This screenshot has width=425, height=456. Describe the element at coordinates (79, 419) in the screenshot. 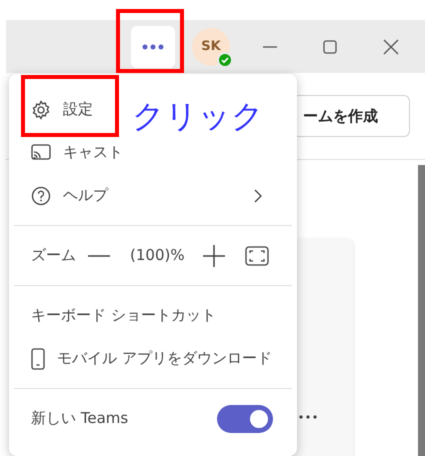

I see `toggle-label: 新しい Teams` at that location.